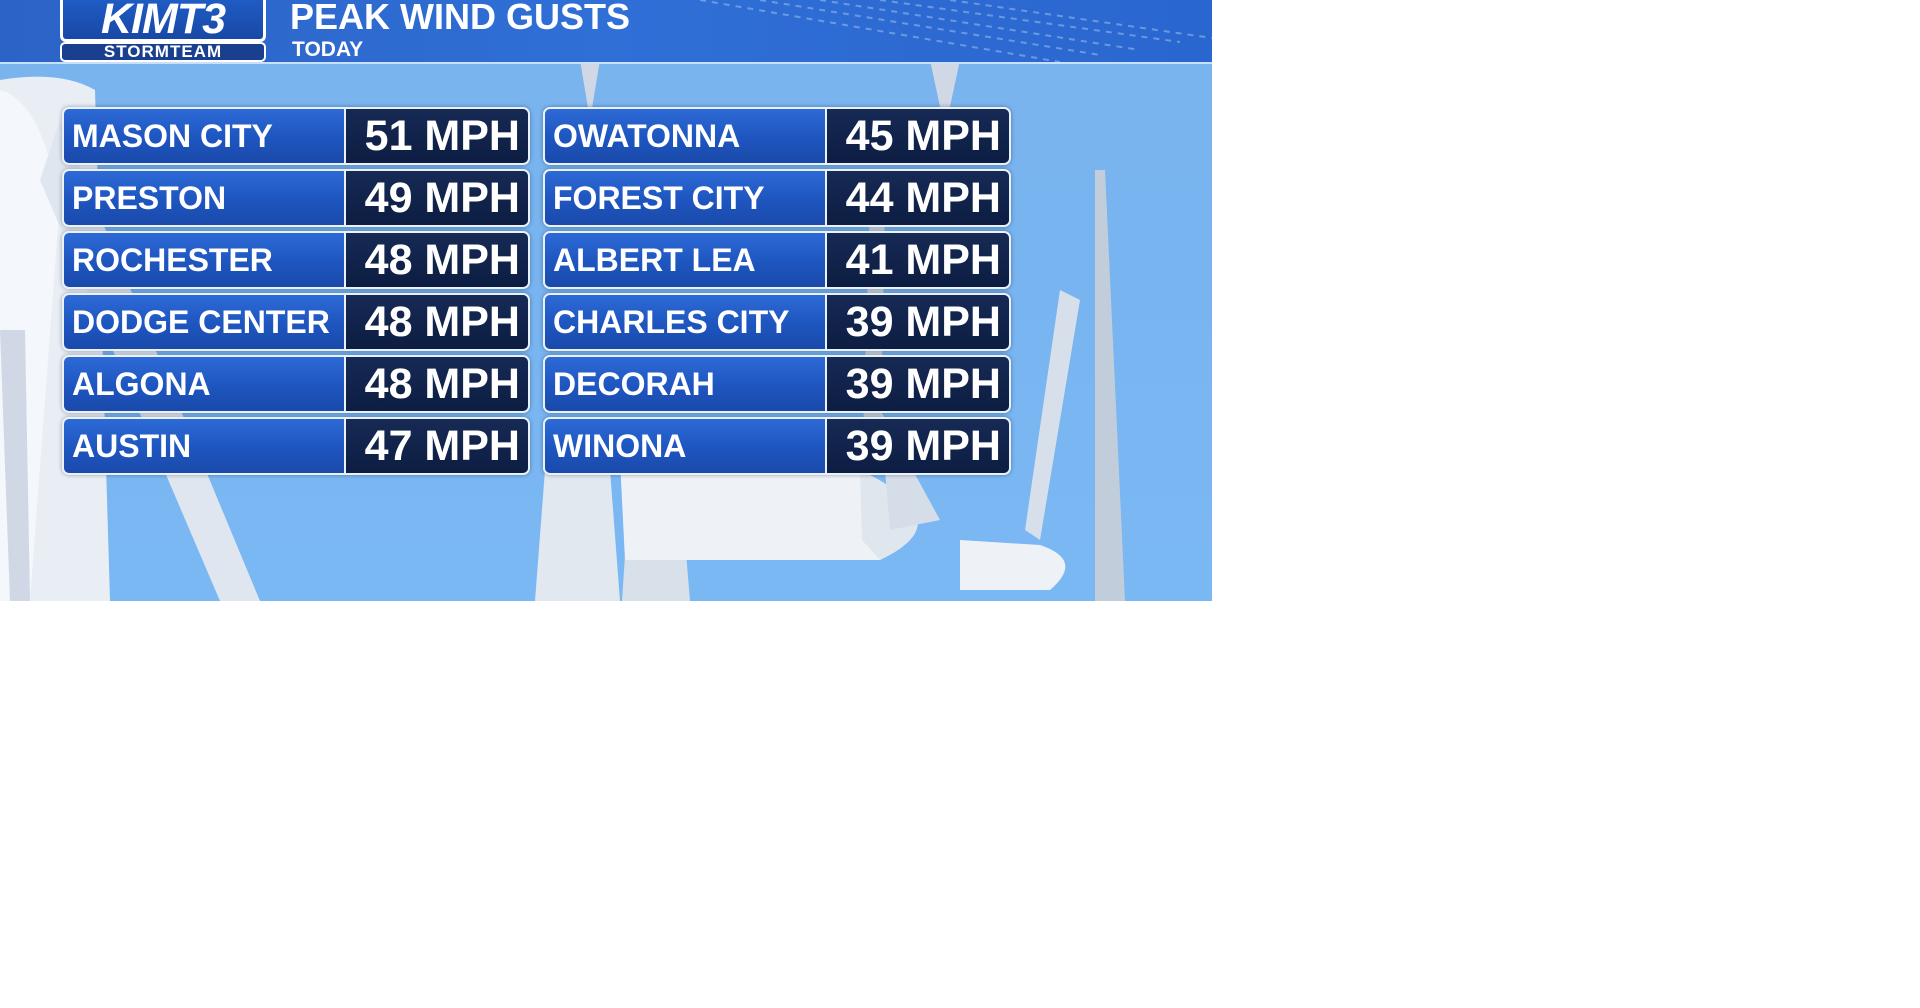 The image size is (1920, 1008). What do you see at coordinates (205, 322) in the screenshot?
I see `city-name: DODGE CENTER` at bounding box center [205, 322].